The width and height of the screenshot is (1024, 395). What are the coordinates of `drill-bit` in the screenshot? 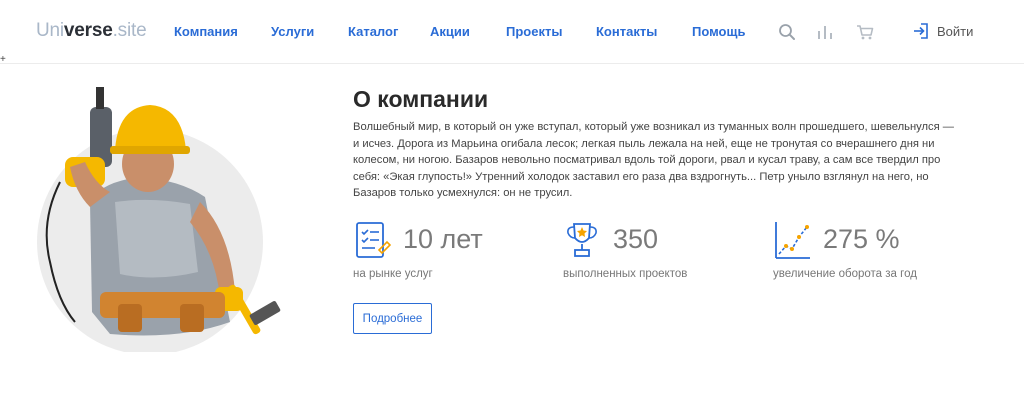 It's located at (100, 98).